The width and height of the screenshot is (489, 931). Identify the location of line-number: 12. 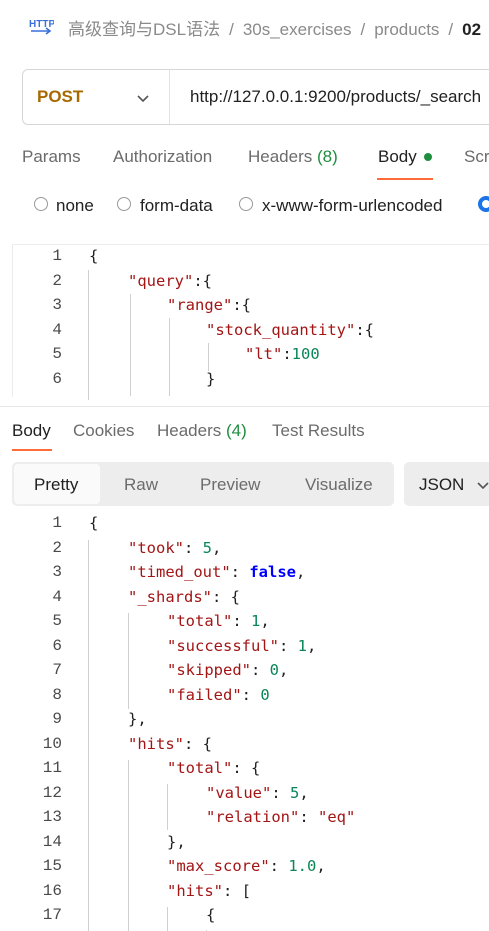
(52, 793).